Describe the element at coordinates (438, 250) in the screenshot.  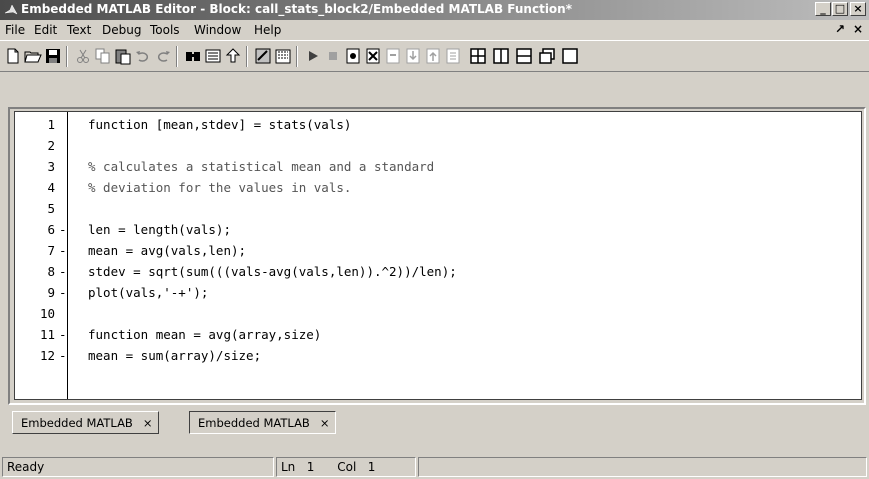
I see `code-line: 7- mean = avg(vals,len);` at that location.